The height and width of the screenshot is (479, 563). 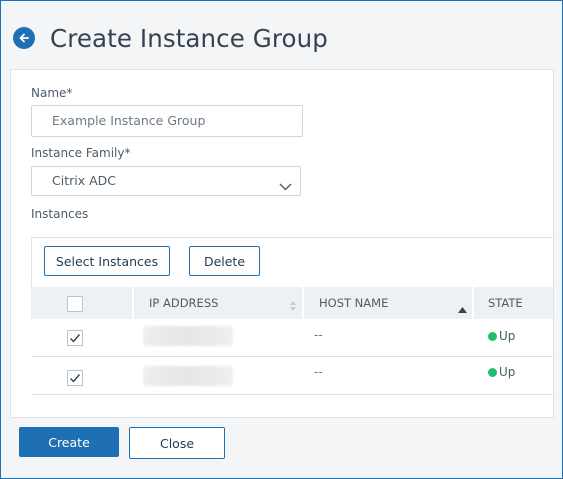 What do you see at coordinates (183, 303) in the screenshot?
I see `column-header-ip-address: IP ADDRESS` at bounding box center [183, 303].